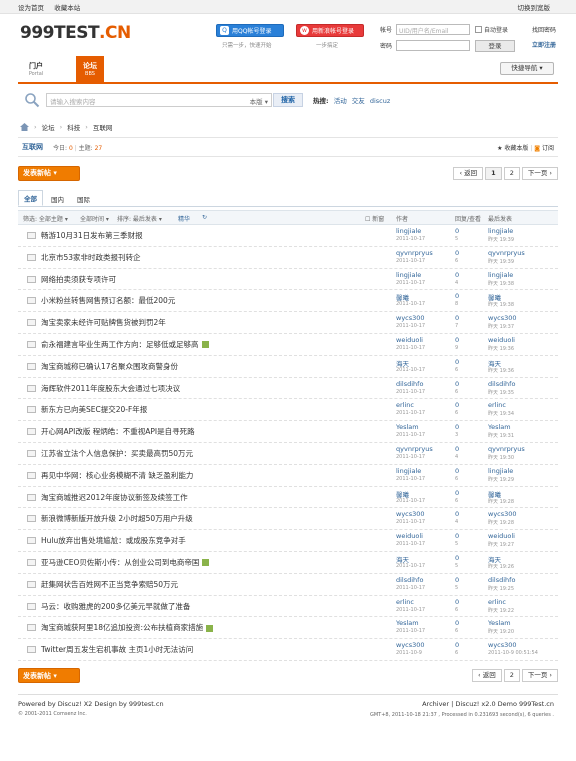 This screenshot has width=576, height=761. What do you see at coordinates (259, 101) in the screenshot?
I see `search-scope-select: 本版 ▾` at bounding box center [259, 101].